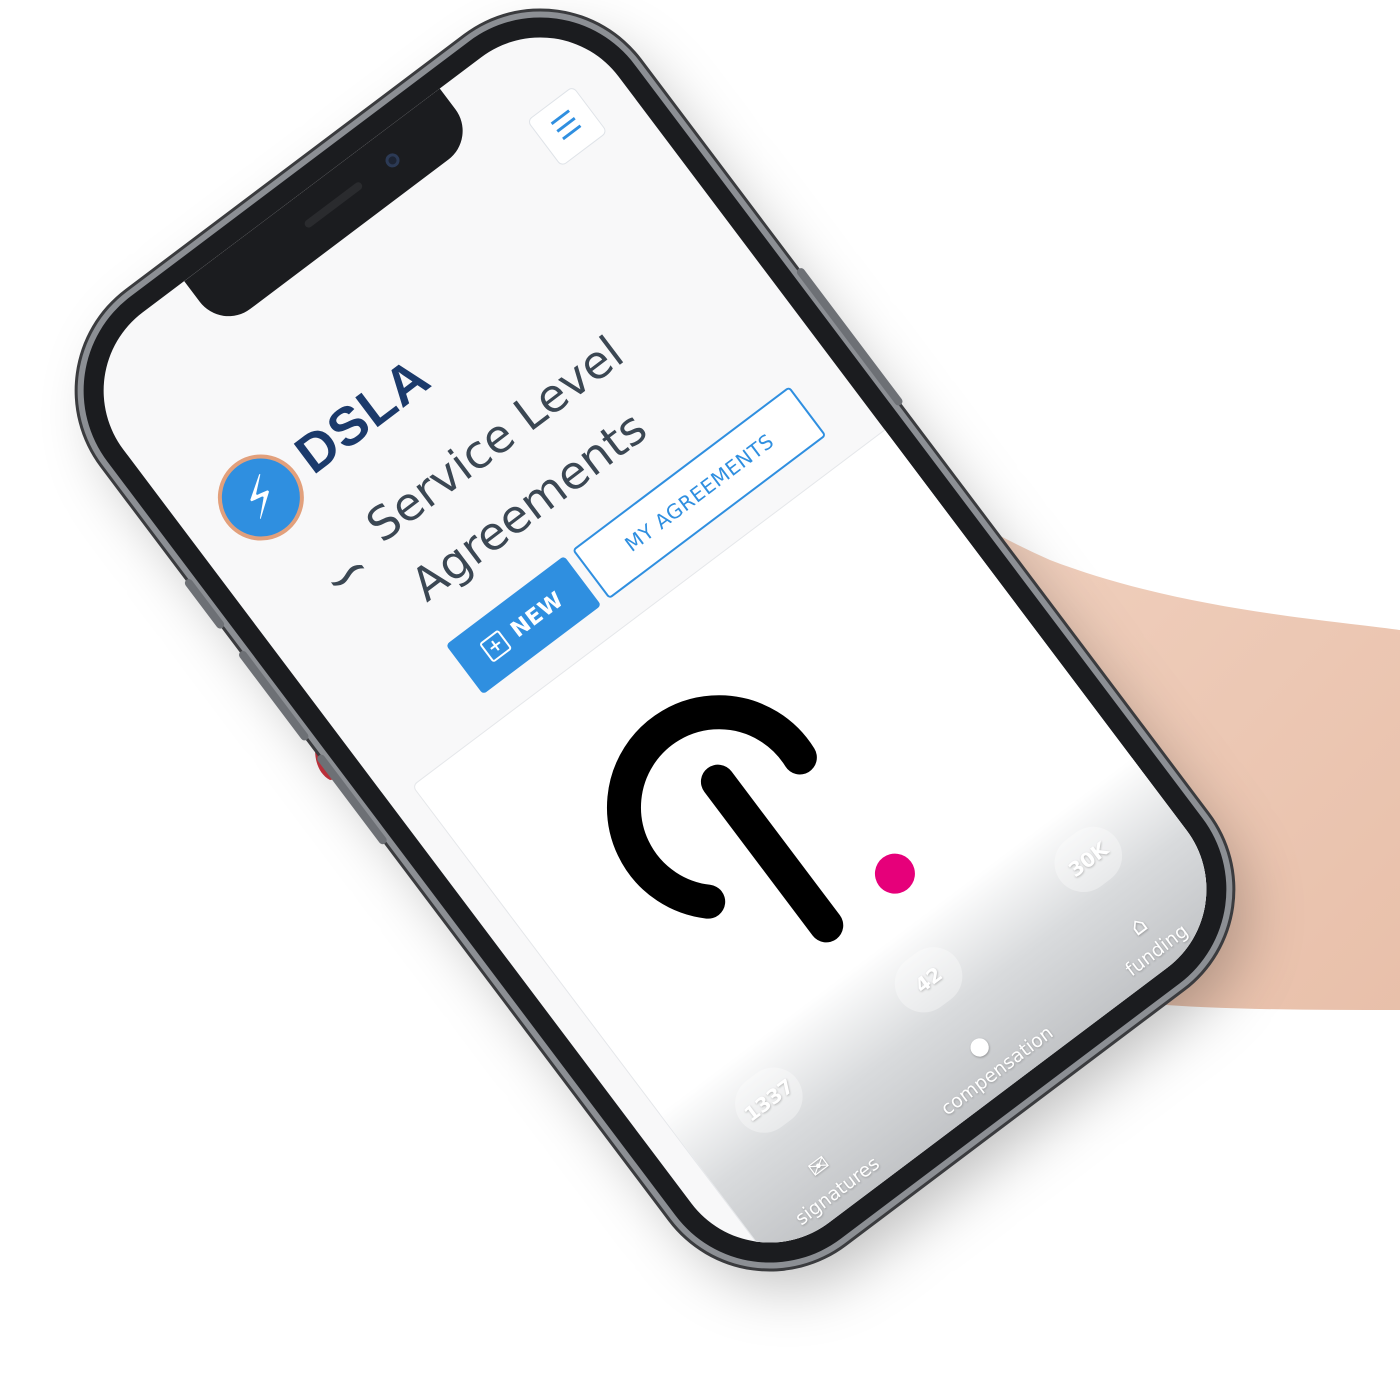  Describe the element at coordinates (1088, 859) in the screenshot. I see `stat-value: 30K` at that location.